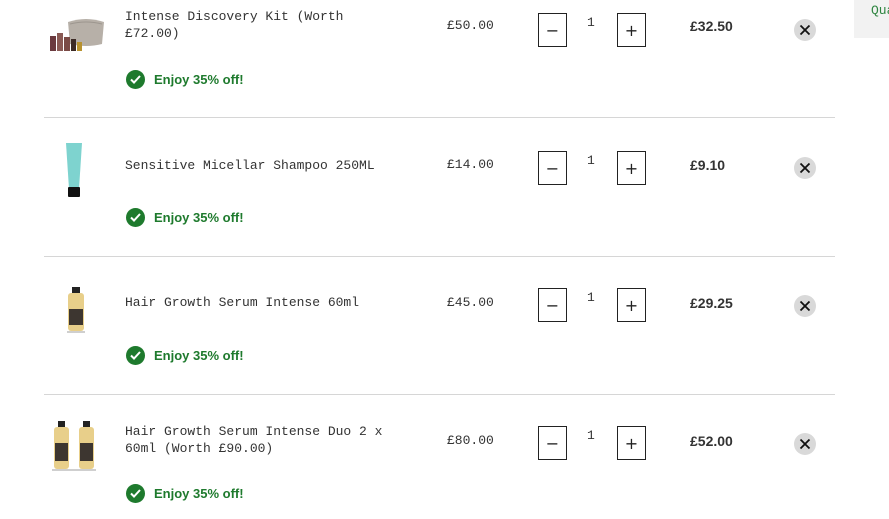 The width and height of the screenshot is (889, 519). Describe the element at coordinates (77, 310) in the screenshot. I see `serum-bottle-product-image` at that location.